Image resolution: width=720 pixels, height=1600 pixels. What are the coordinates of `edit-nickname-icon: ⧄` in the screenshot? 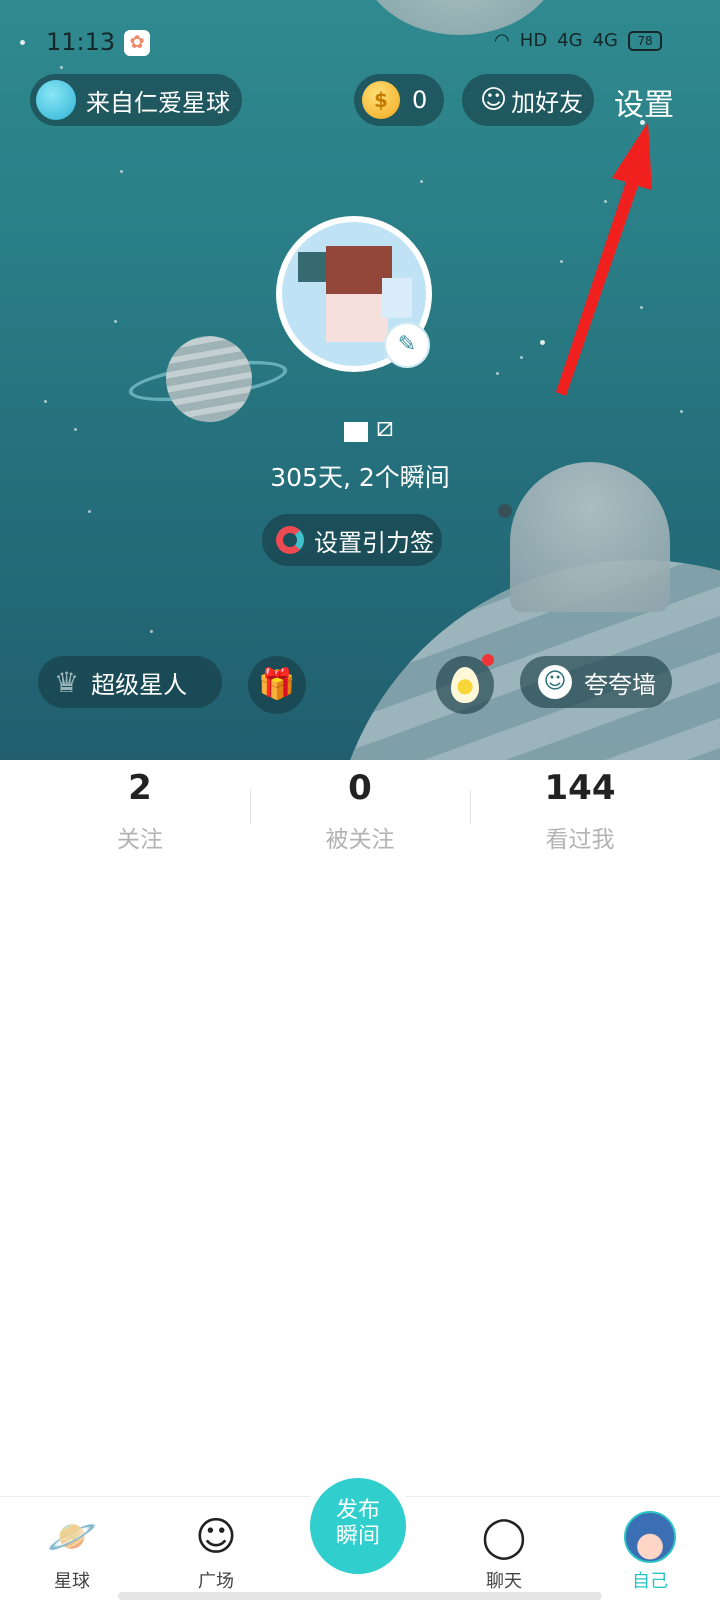 It's located at (385, 427).